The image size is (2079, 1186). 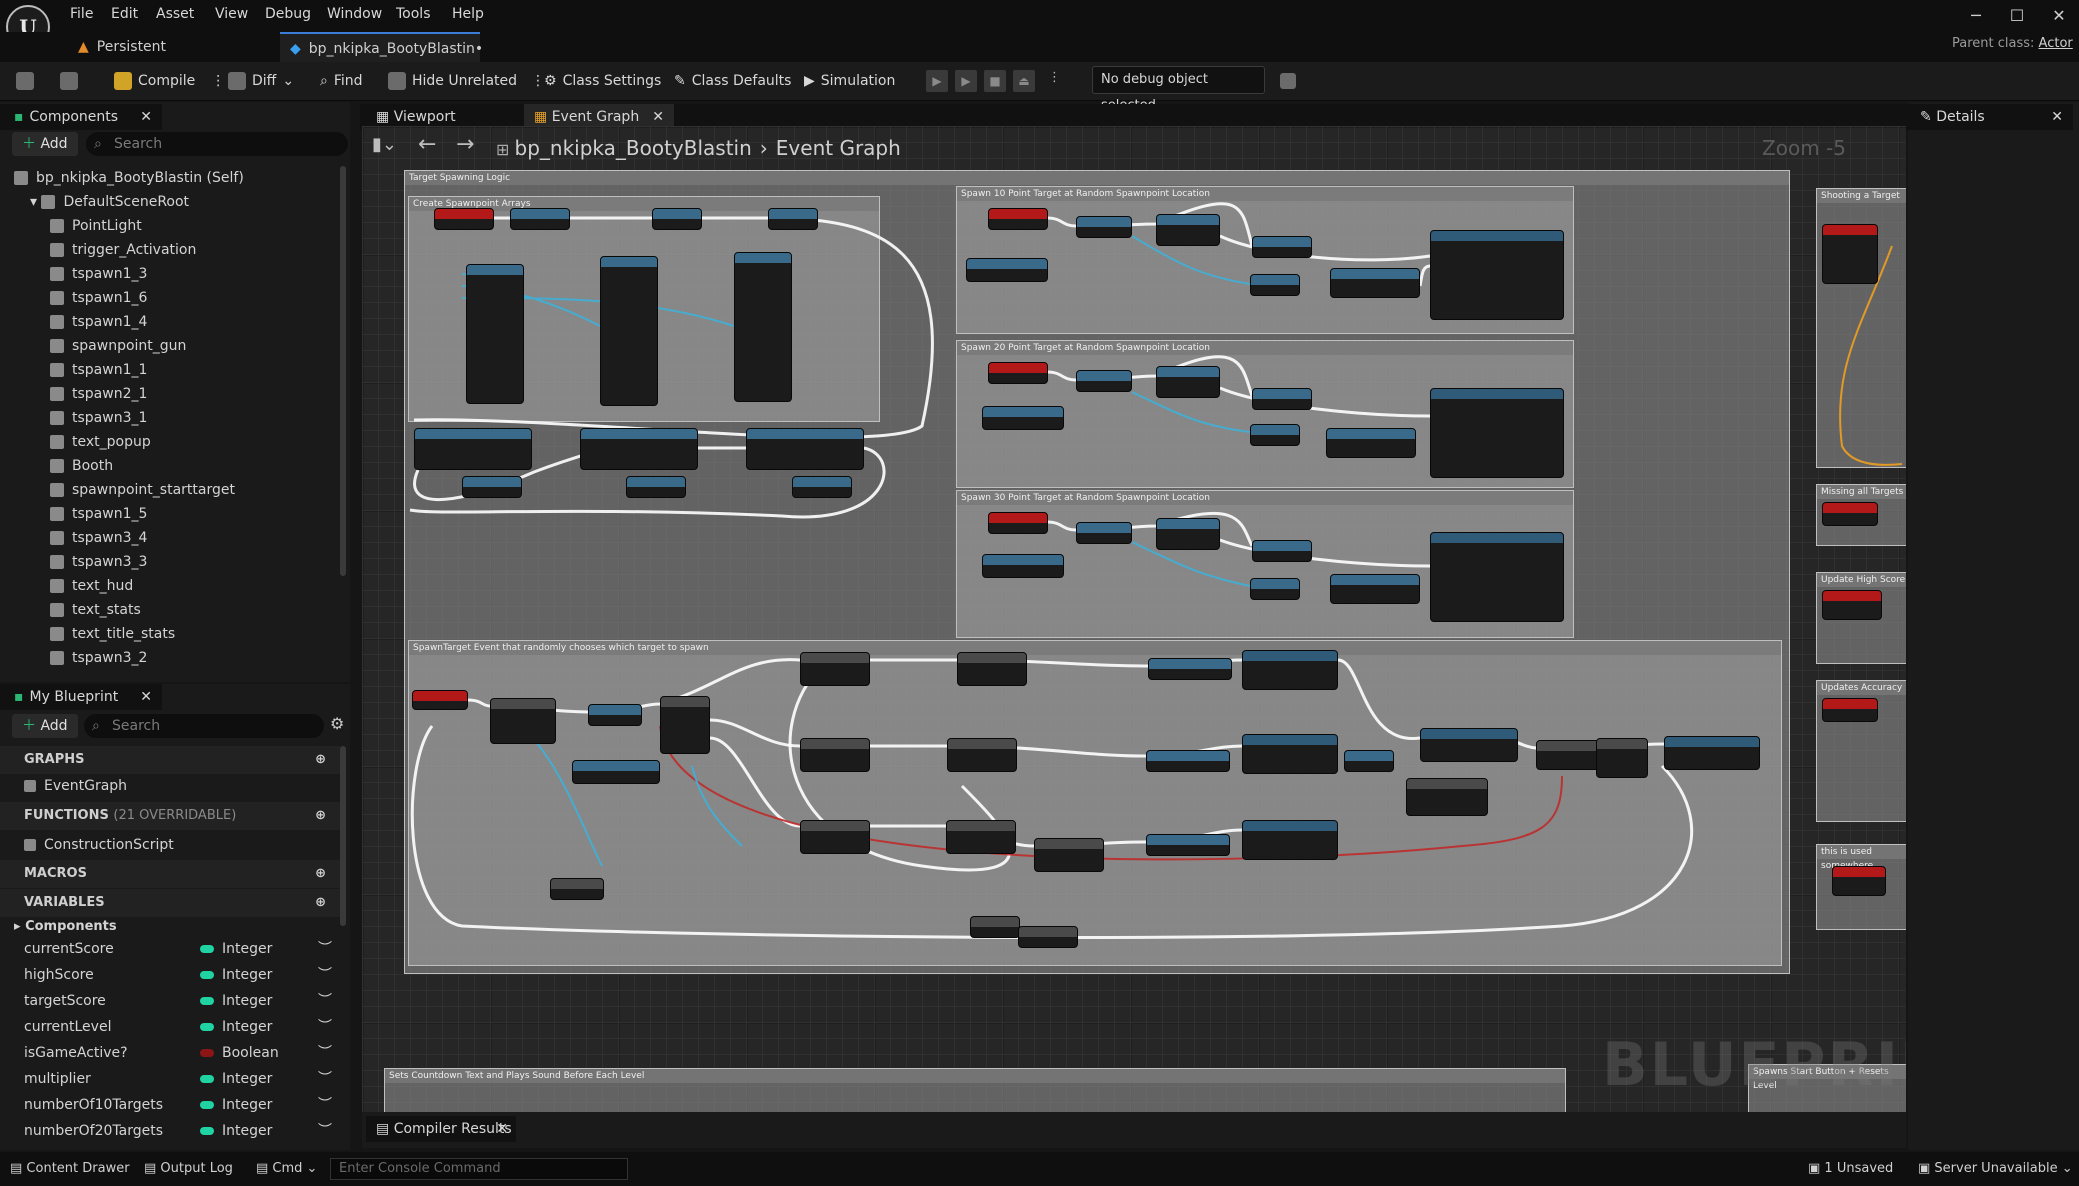 I want to click on class-settings-button: ⚙ Class Settings, so click(x=602, y=81).